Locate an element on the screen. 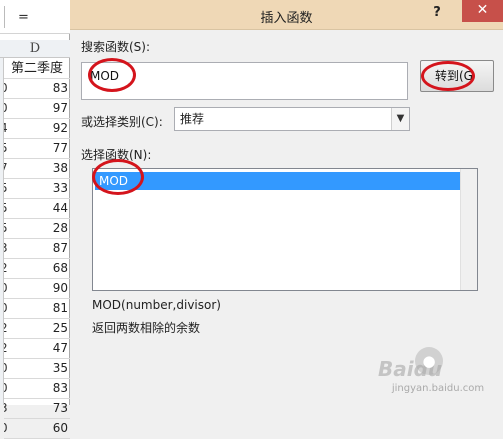 The image size is (503, 439). help-button: ? is located at coordinates (437, 14).